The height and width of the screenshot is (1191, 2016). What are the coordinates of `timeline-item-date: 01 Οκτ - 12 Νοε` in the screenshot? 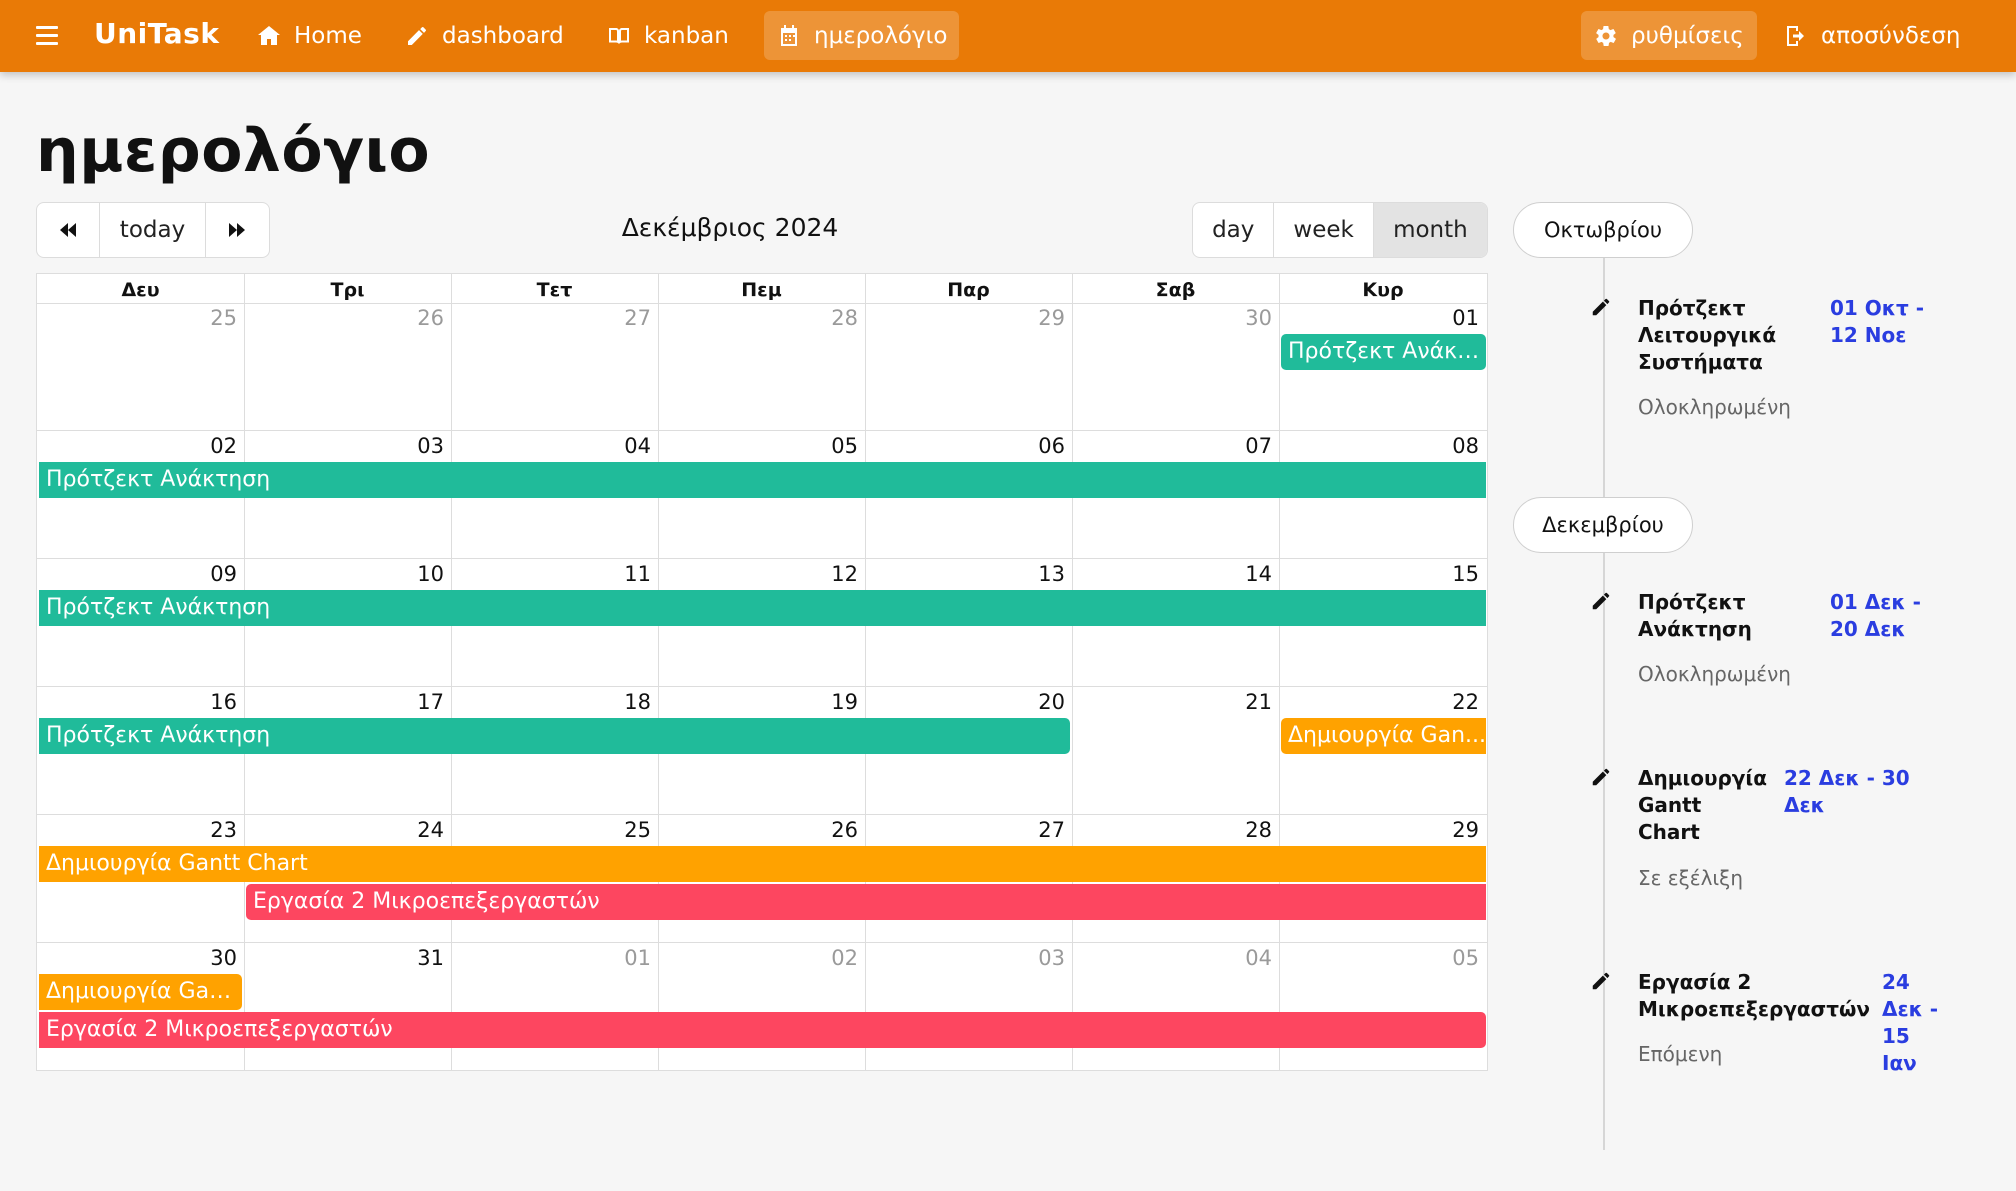 It's located at (1877, 321).